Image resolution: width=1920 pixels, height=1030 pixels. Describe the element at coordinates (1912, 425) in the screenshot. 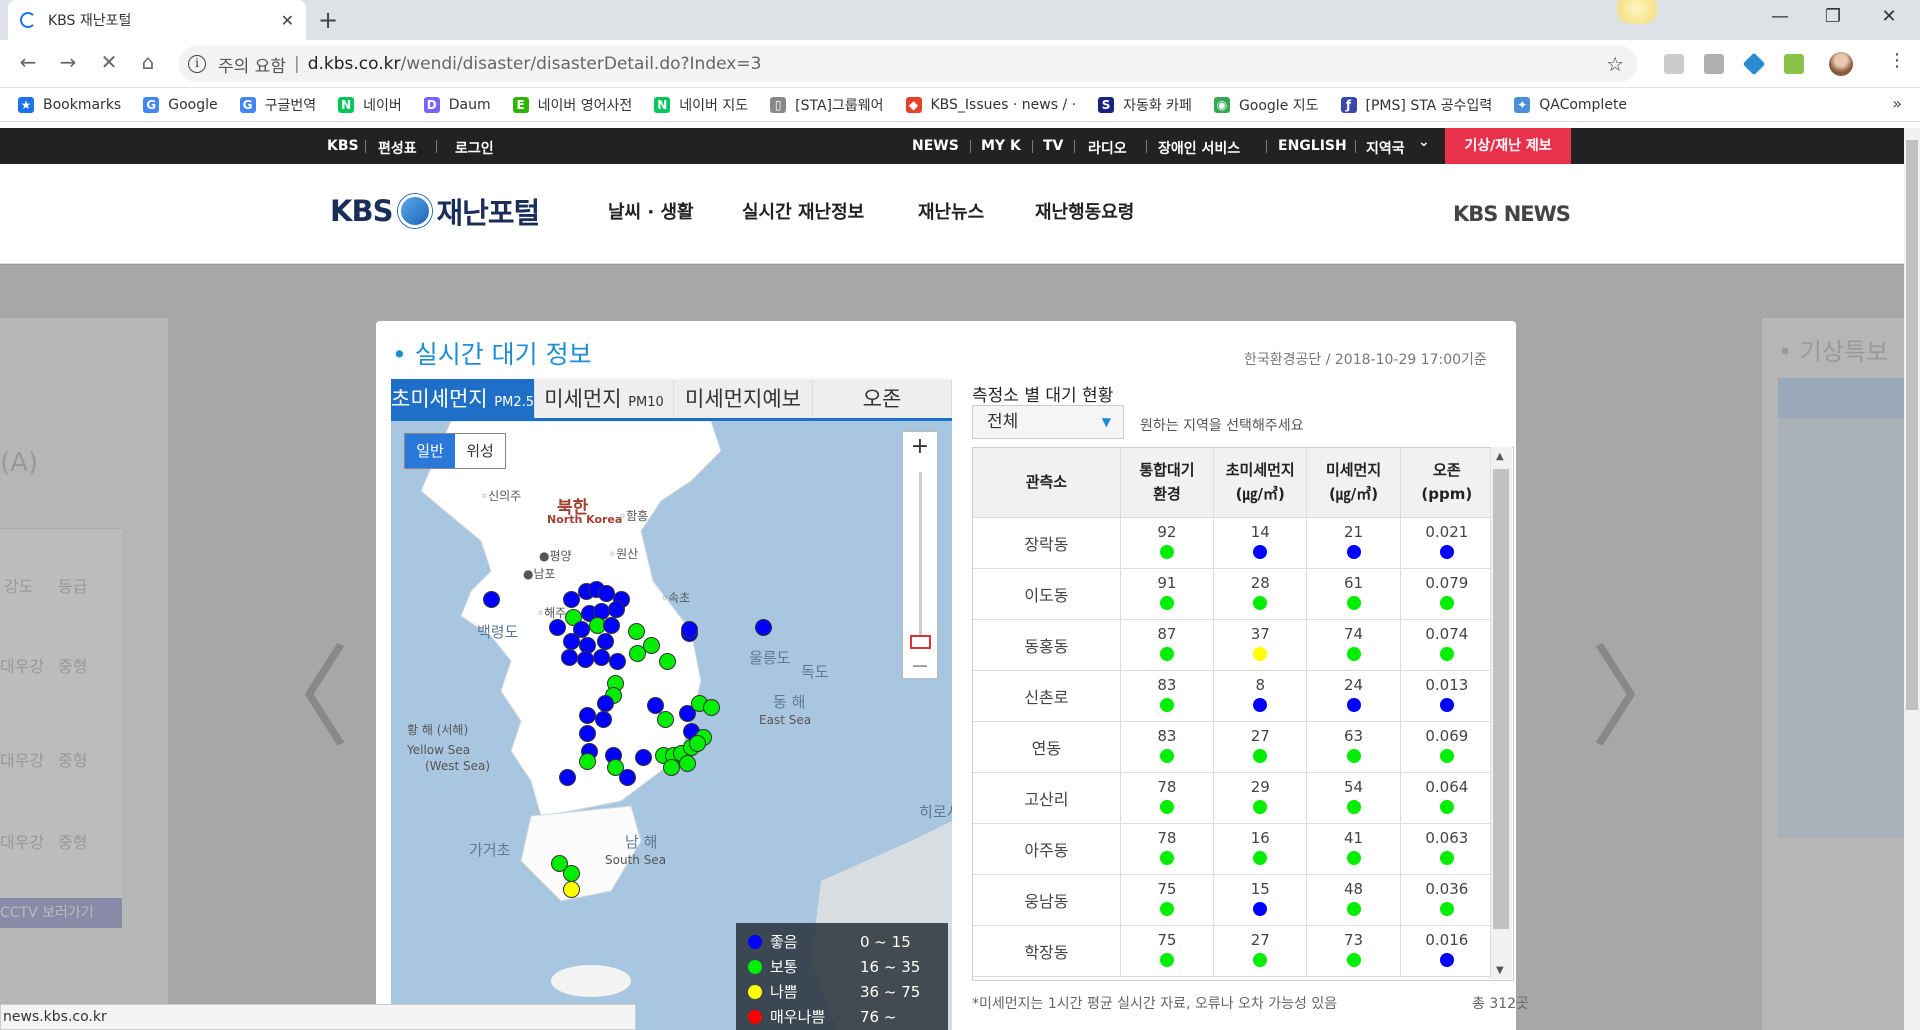

I see `page-scroll-thumb` at that location.